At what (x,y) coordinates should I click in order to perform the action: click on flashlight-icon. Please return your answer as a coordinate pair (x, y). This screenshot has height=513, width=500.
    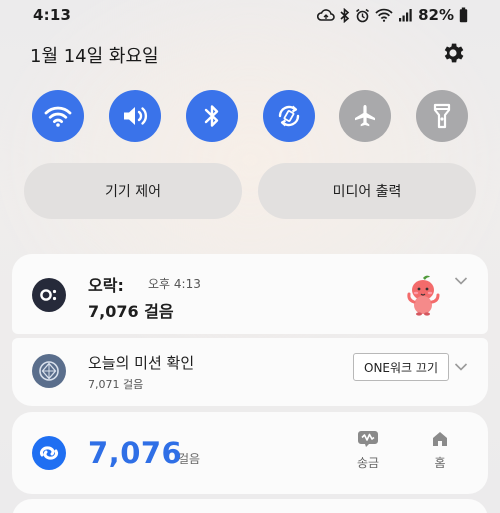
    Looking at the image, I should click on (442, 116).